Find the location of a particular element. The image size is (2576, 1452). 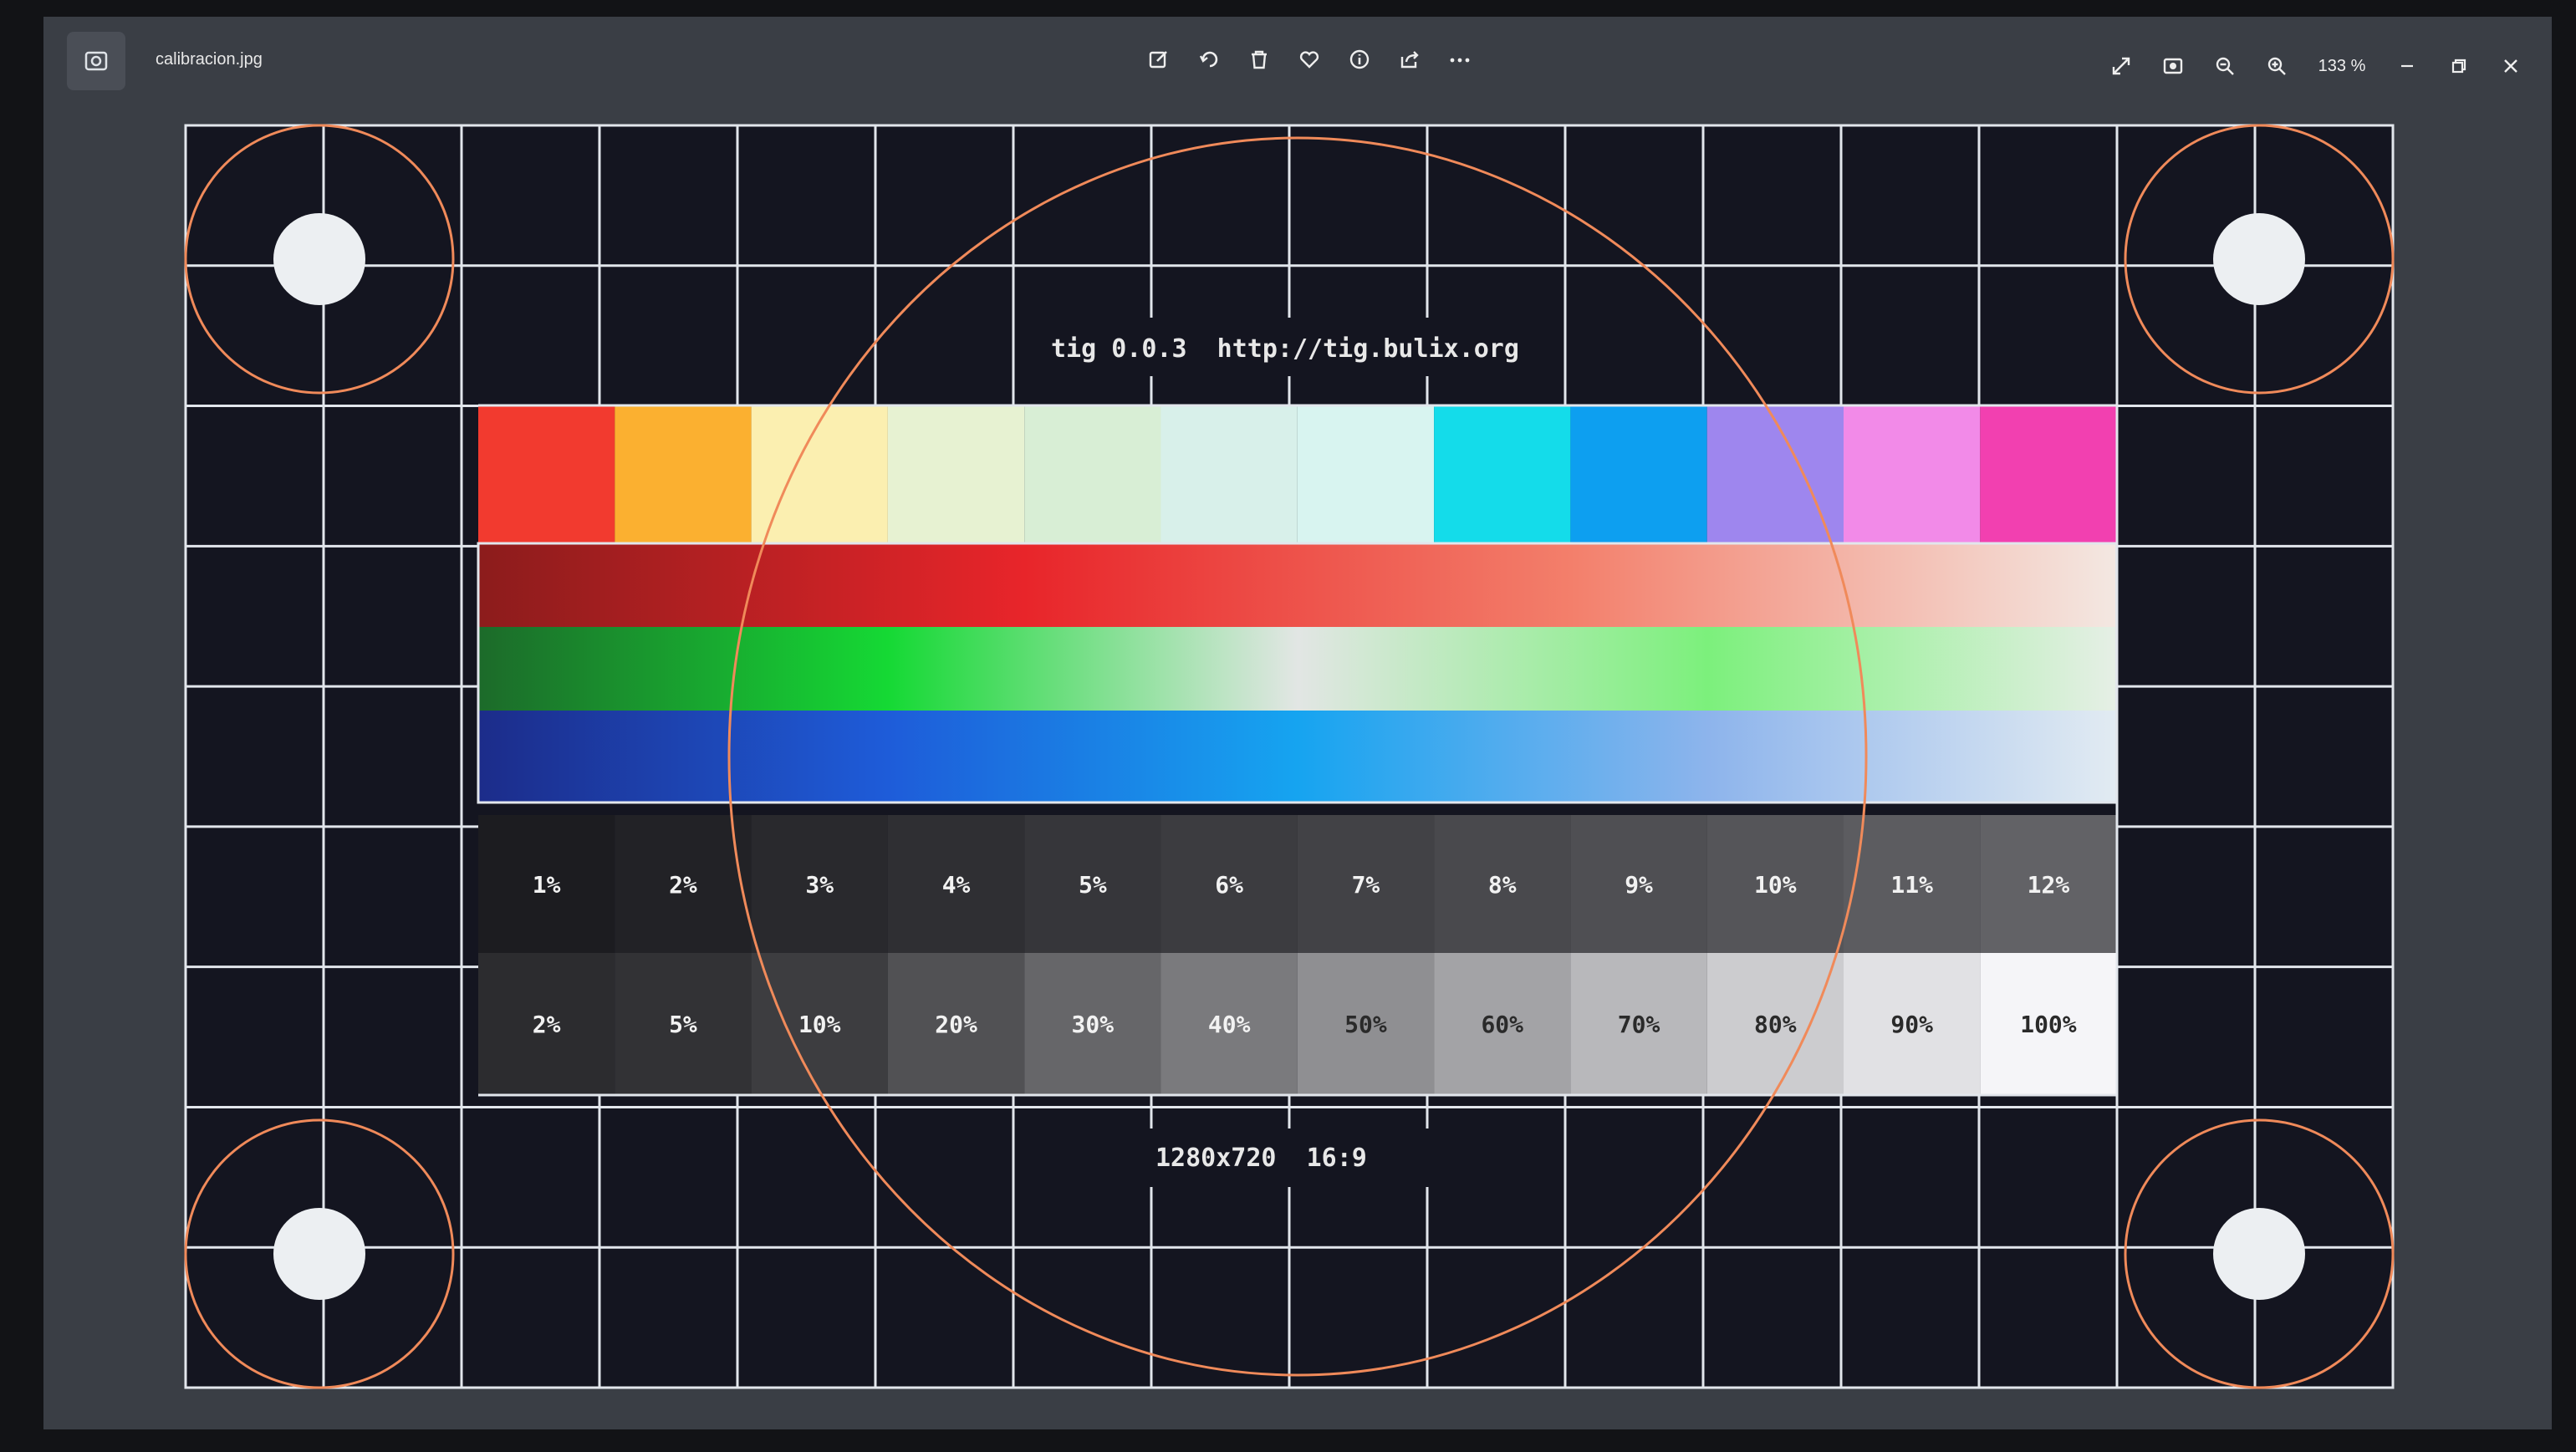

zoom-in-icon is located at coordinates (2277, 66).